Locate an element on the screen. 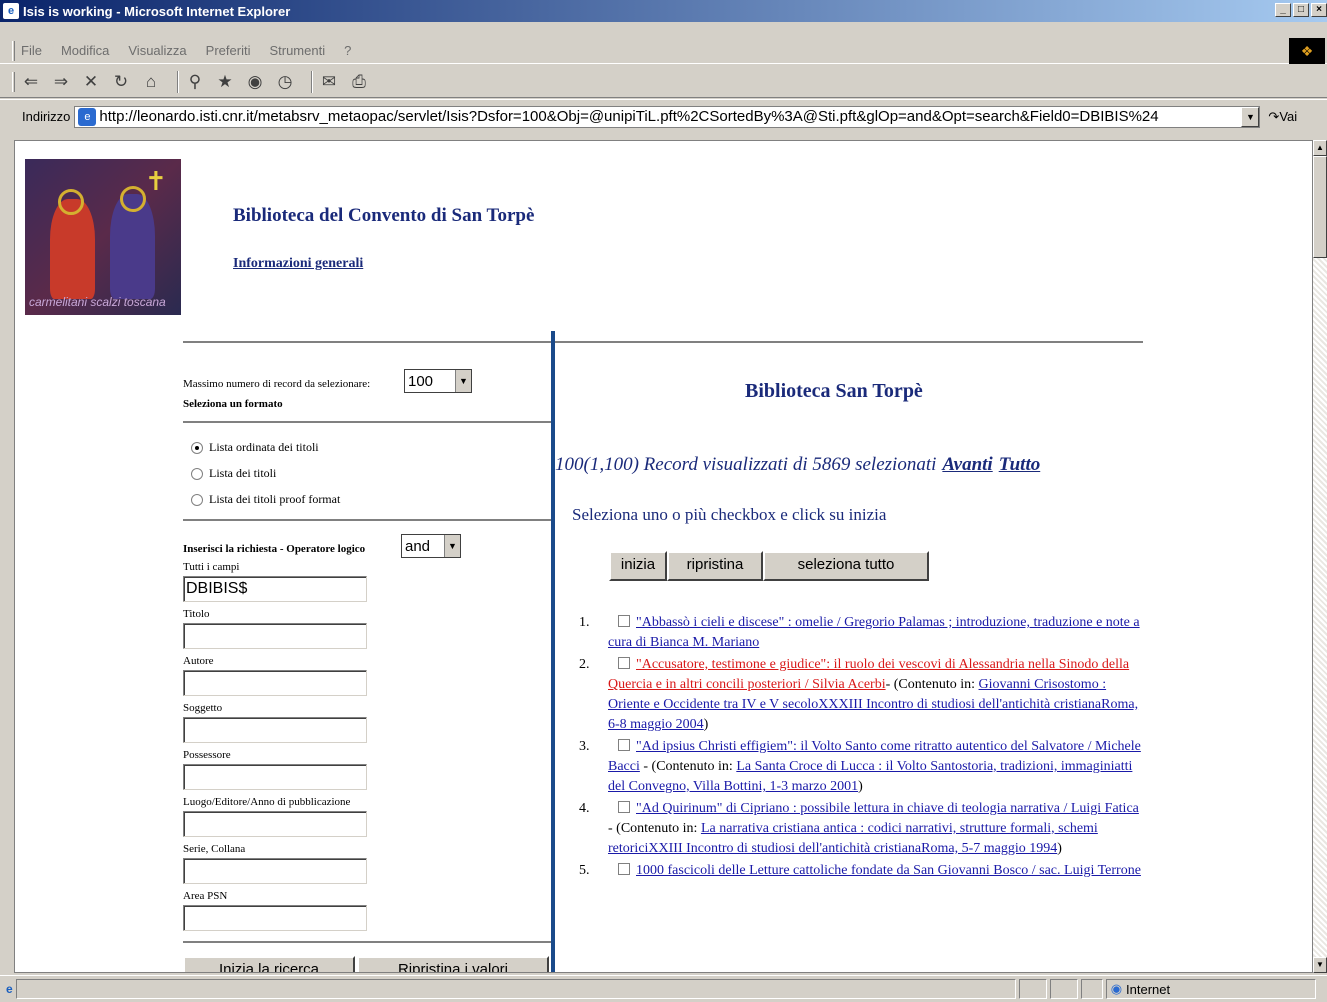 The image size is (1327, 1002). info-link: Informazioni generali is located at coordinates (298, 264).